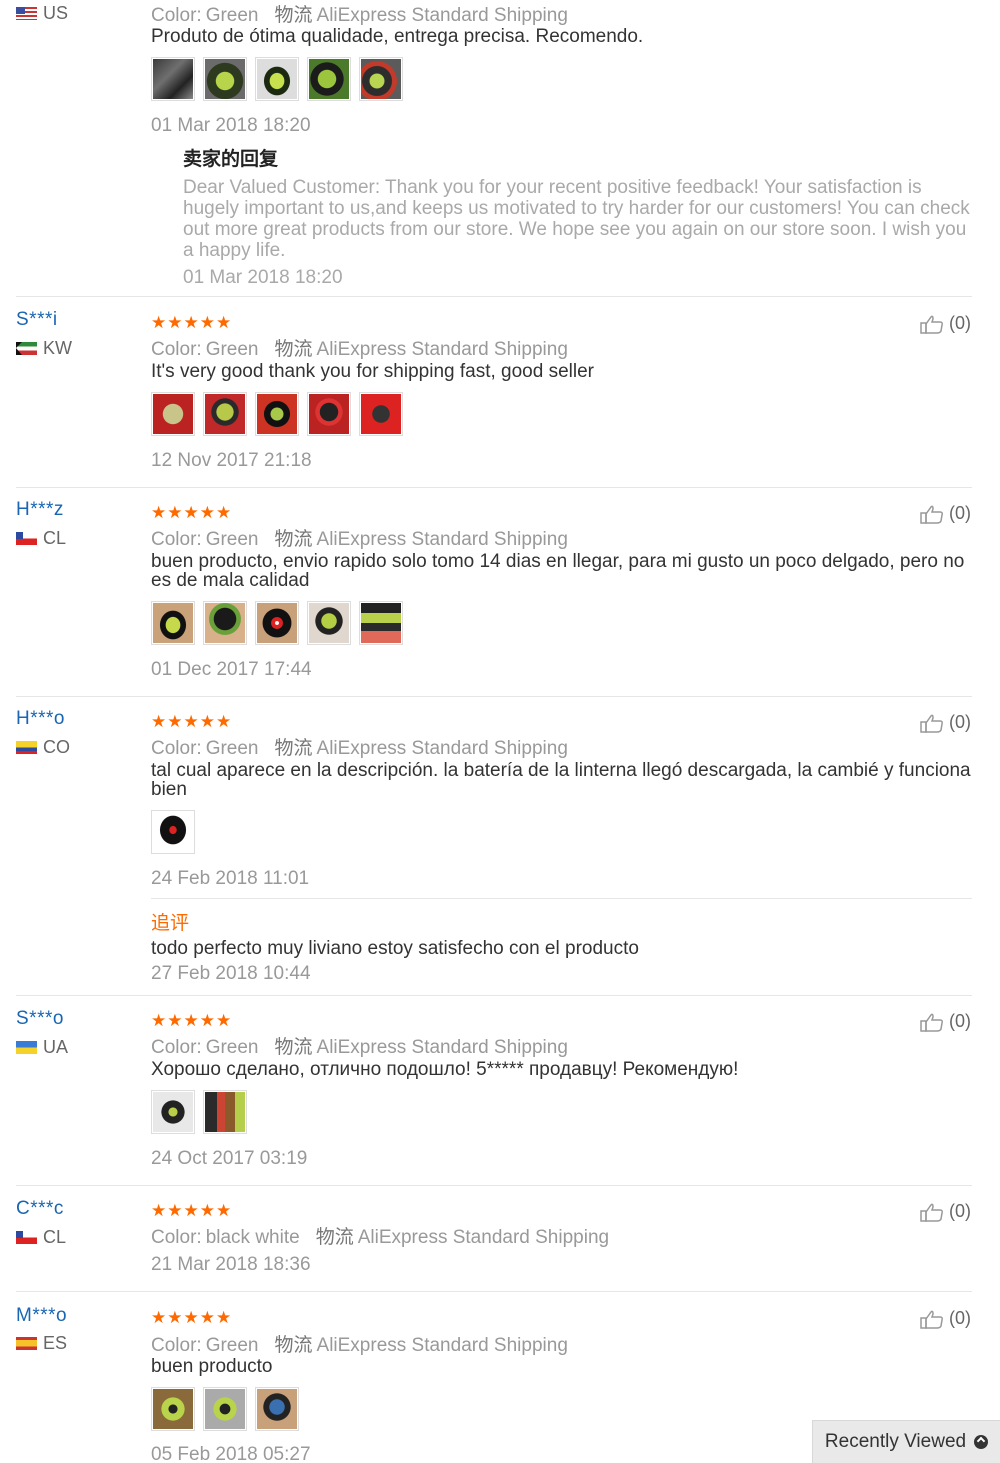 Image resolution: width=1000 pixels, height=1463 pixels. What do you see at coordinates (170, 923) in the screenshot?
I see `follow-up-title: 追评` at bounding box center [170, 923].